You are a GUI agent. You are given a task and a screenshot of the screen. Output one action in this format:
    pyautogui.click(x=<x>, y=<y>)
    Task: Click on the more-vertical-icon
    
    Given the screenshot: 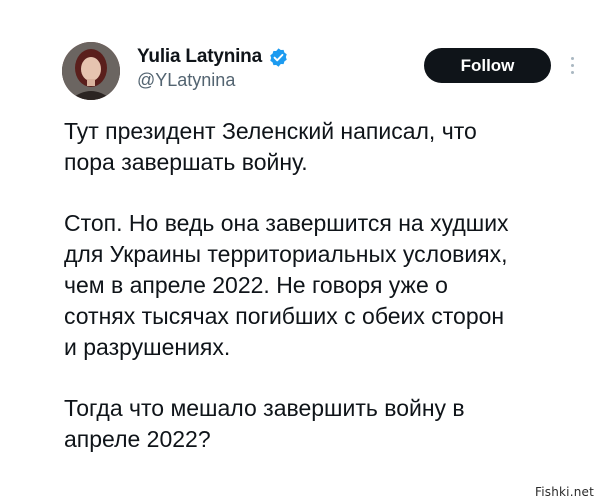 What is the action you would take?
    pyautogui.click(x=572, y=65)
    